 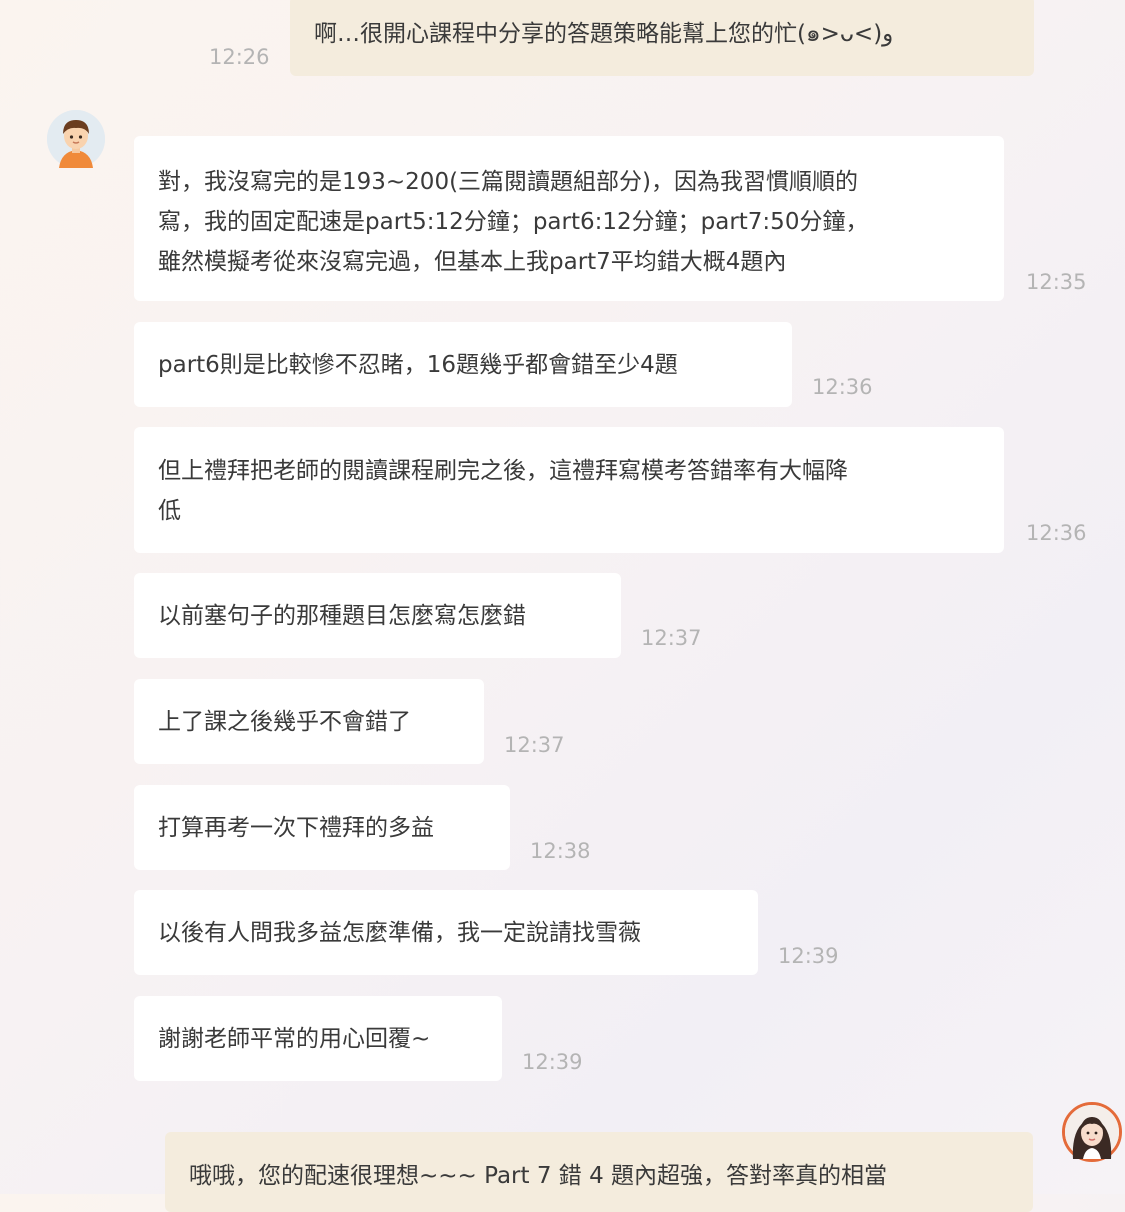 What do you see at coordinates (239, 57) in the screenshot?
I see `message-timestamp: 12:26` at bounding box center [239, 57].